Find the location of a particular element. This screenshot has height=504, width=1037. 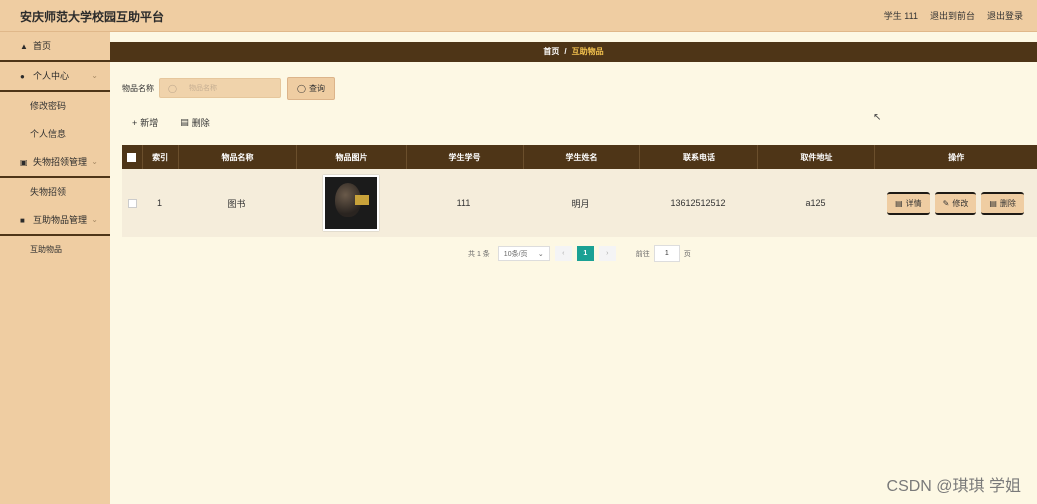

app-title: 安庆师范大学校园互助平台 is located at coordinates (92, 17).